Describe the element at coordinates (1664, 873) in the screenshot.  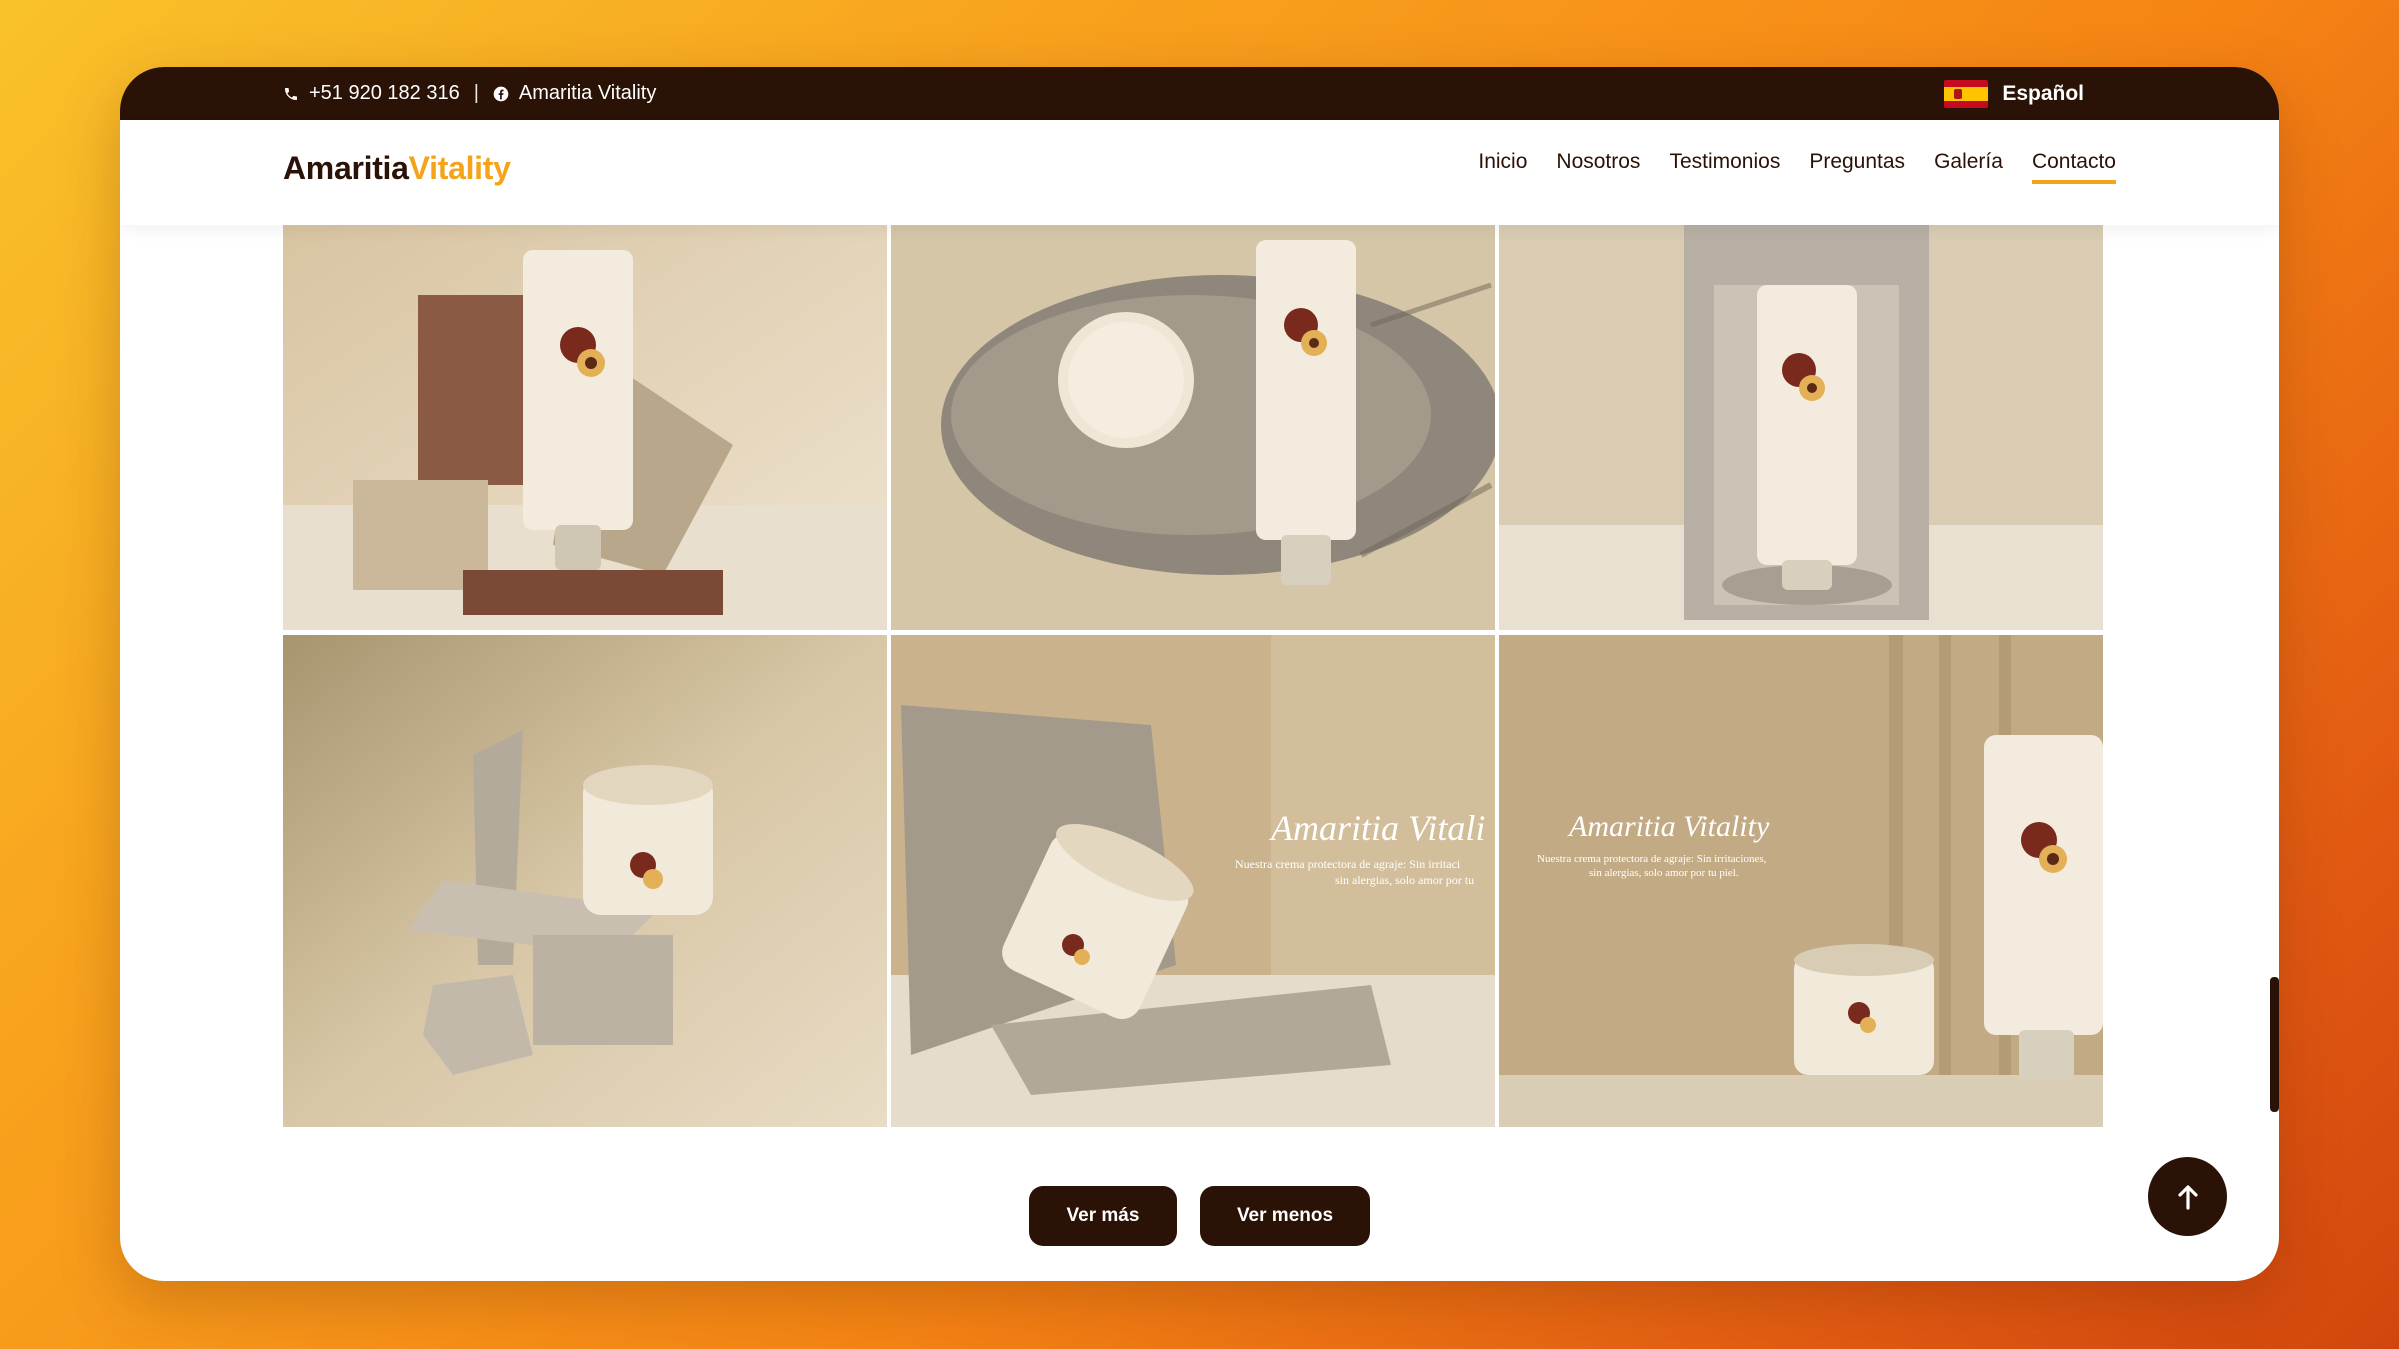
I see `overlay-text-2: sin alergias, solo amor por tu piel.` at that location.